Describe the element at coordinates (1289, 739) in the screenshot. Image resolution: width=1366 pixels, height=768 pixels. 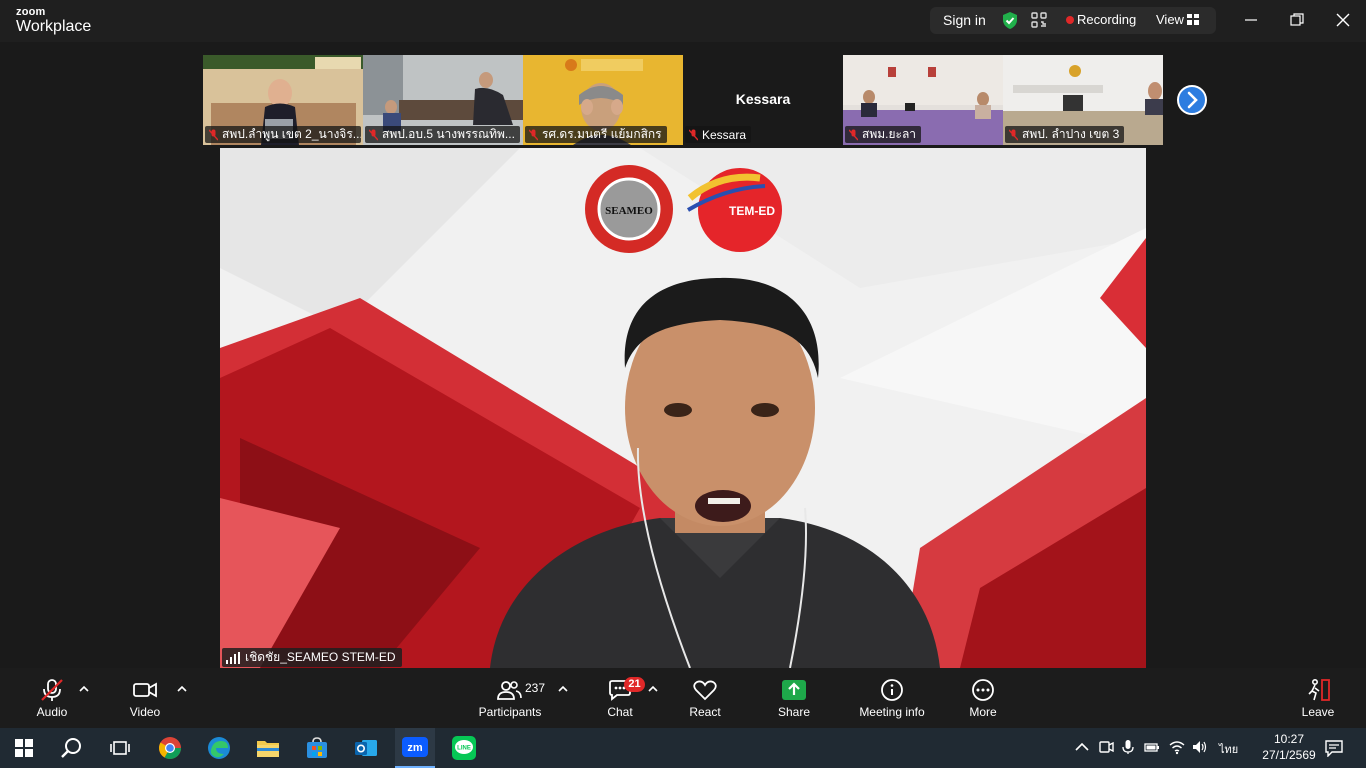
I see `clock-time: 10:27` at that location.